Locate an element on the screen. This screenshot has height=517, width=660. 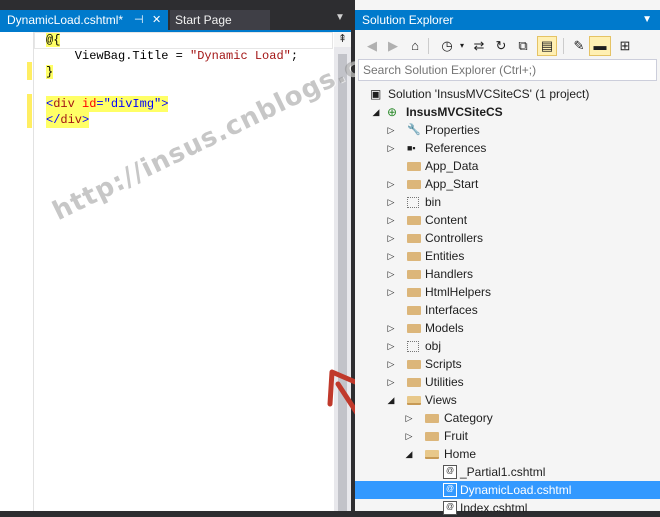
tab-start-page: Start Page is located at coordinates (220, 20).